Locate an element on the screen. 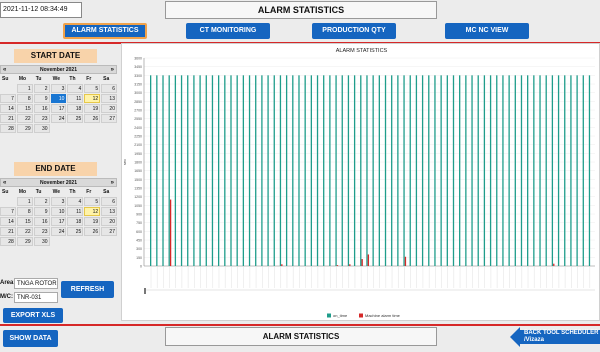 This screenshot has height=352, width=600. back-label-line2: /Vizaza is located at coordinates (534, 340).